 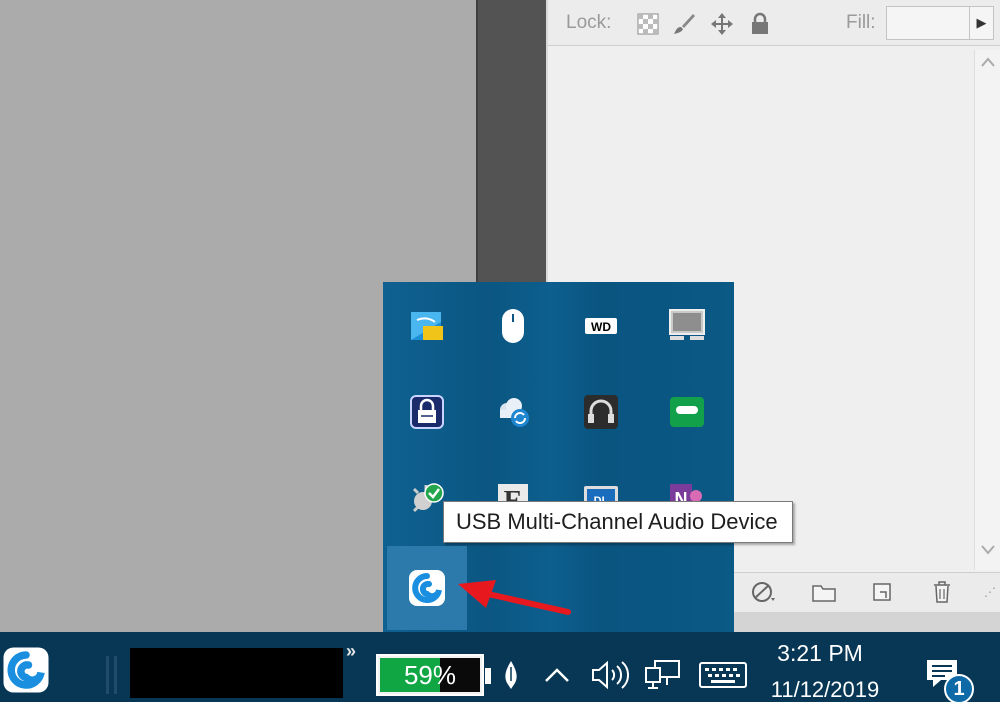 What do you see at coordinates (687, 412) in the screenshot?
I see `tape-recorder-icon` at bounding box center [687, 412].